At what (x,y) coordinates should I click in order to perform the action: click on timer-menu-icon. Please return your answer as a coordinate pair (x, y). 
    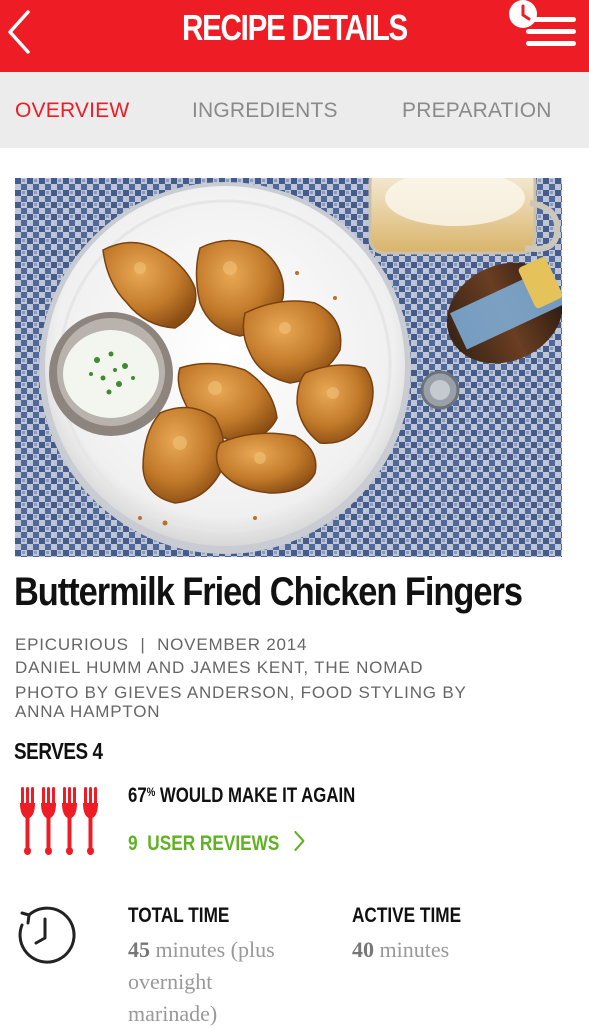
    Looking at the image, I should click on (542, 23).